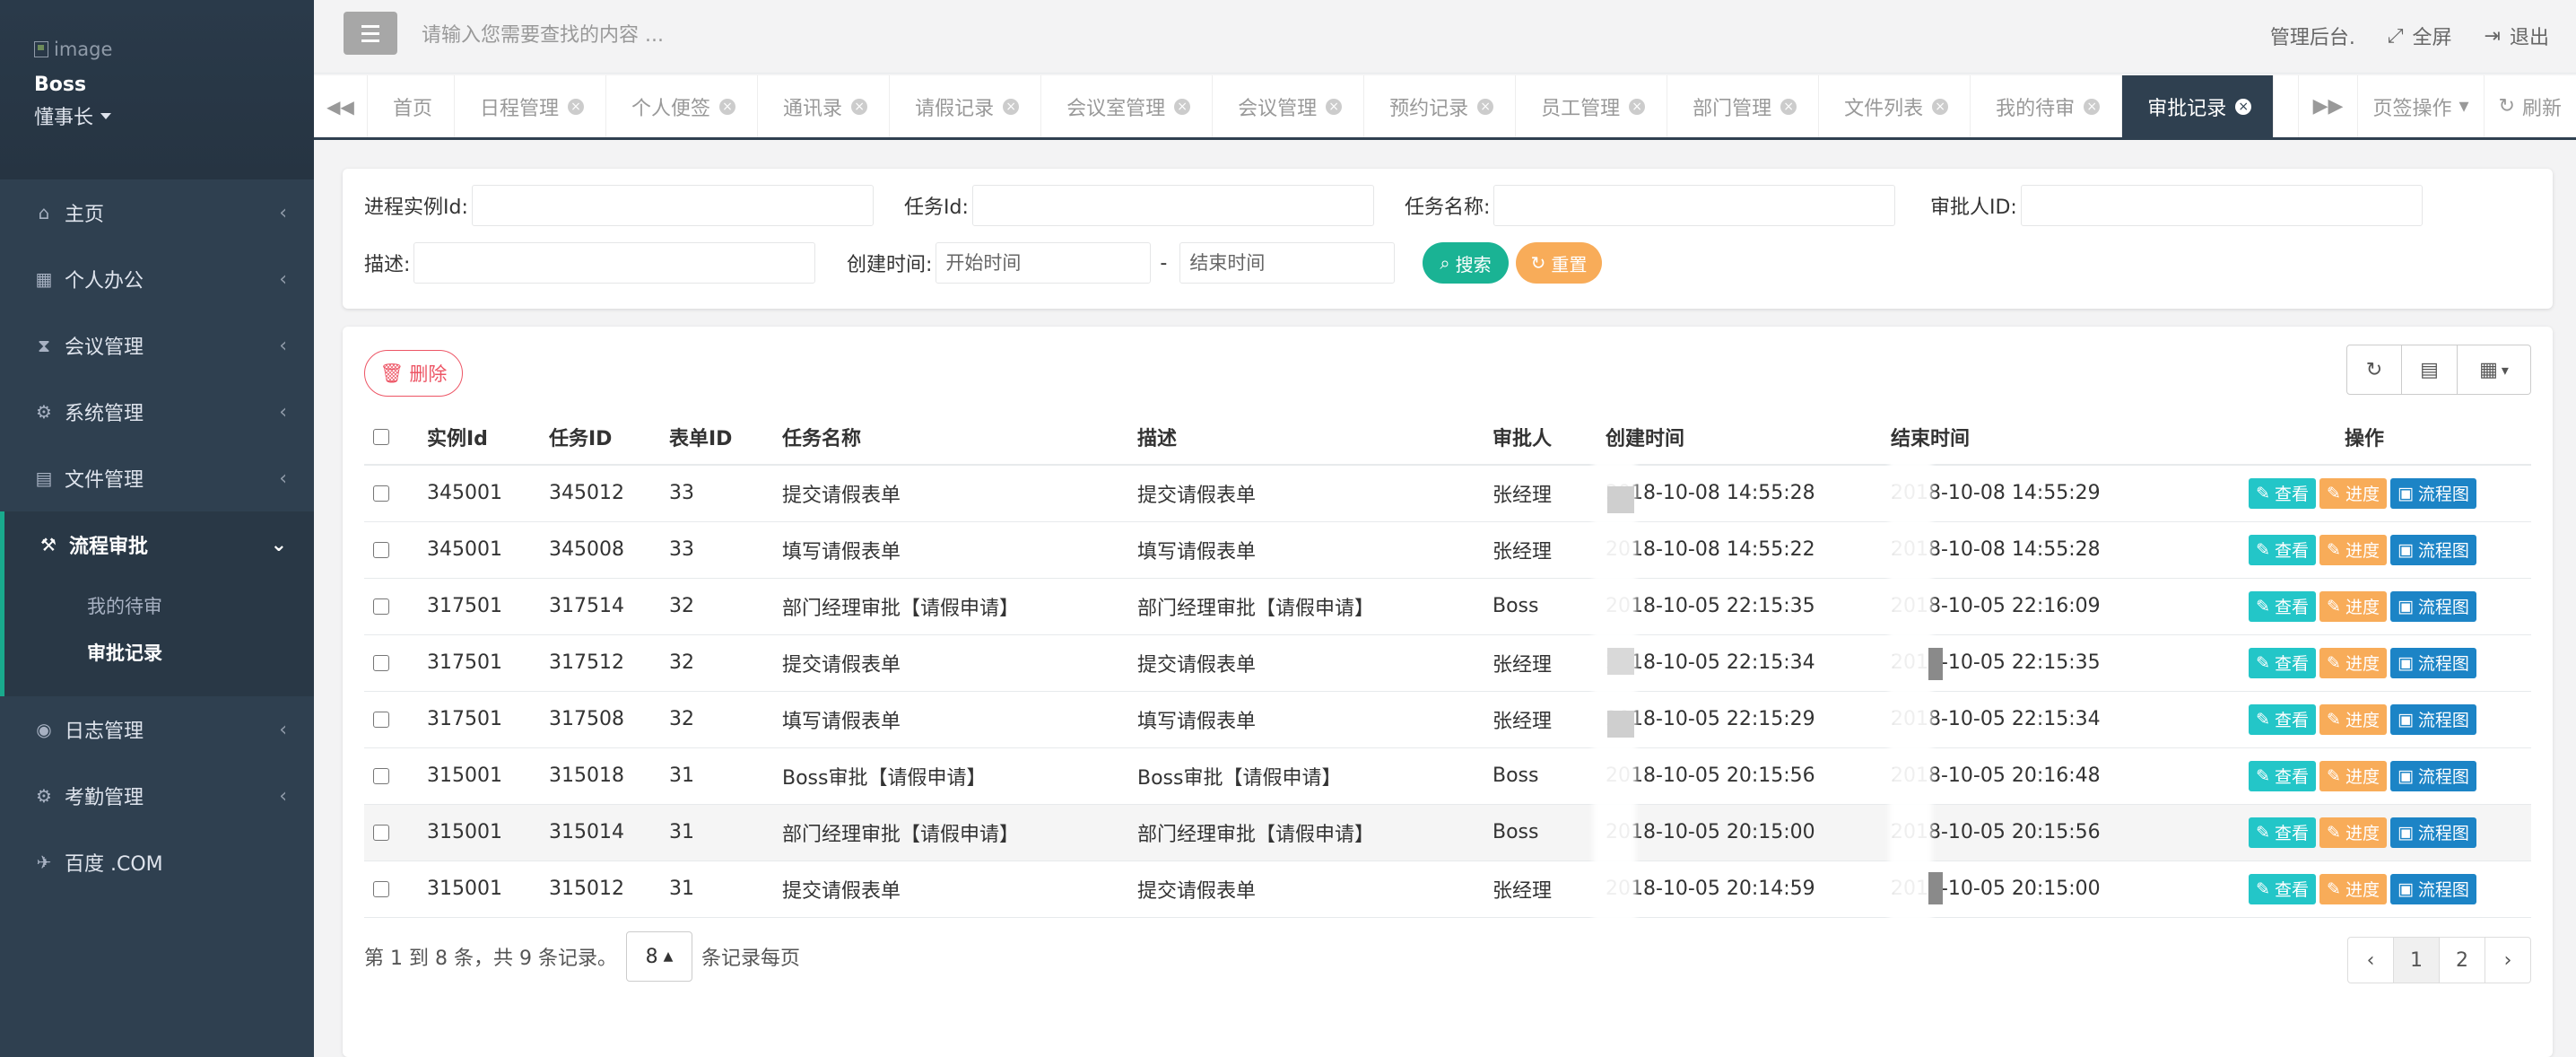 The height and width of the screenshot is (1057, 2576). What do you see at coordinates (174, 49) in the screenshot?
I see `avatar: image` at bounding box center [174, 49].